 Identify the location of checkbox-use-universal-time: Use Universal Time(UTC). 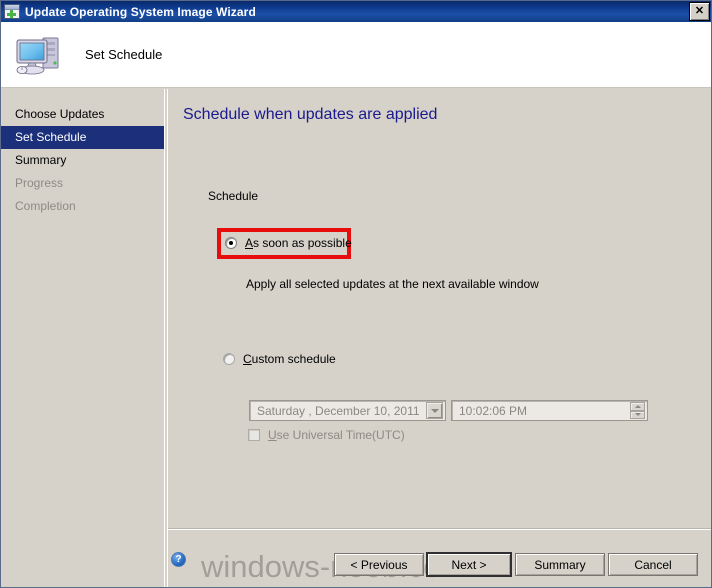
(326, 435).